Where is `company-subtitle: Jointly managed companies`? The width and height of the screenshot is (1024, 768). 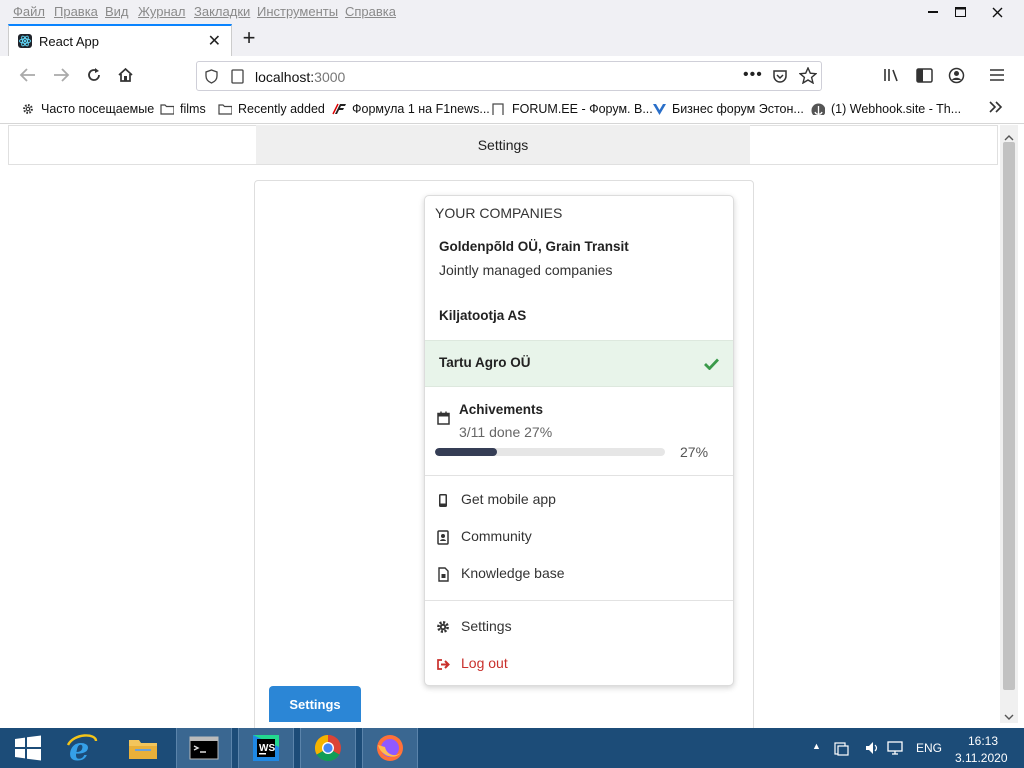 company-subtitle: Jointly managed companies is located at coordinates (526, 270).